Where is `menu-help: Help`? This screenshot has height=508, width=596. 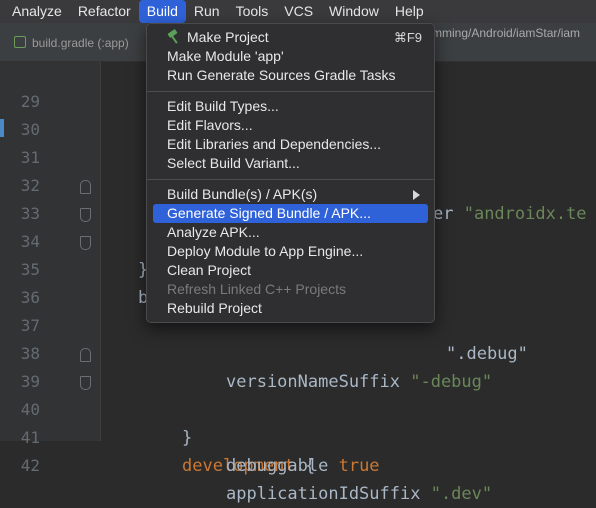 menu-help: Help is located at coordinates (409, 11).